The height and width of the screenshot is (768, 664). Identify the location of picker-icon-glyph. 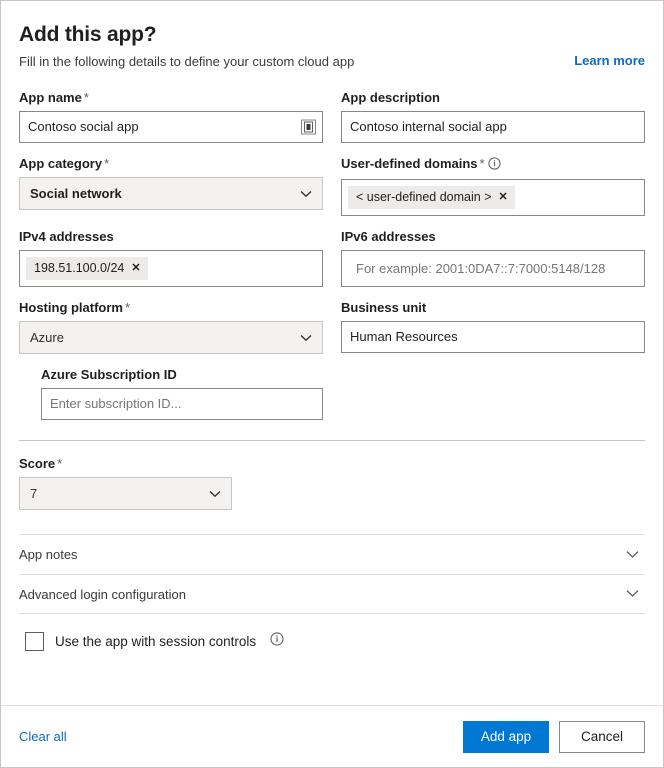
(308, 127).